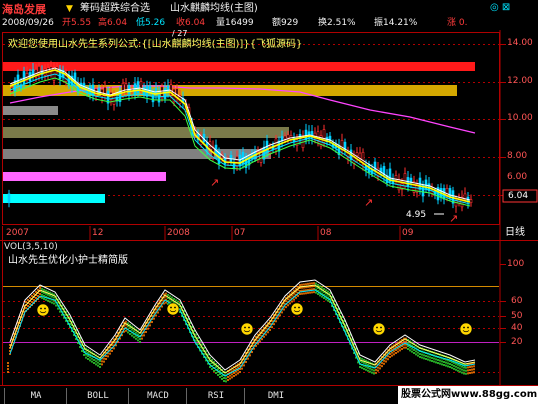 The height and width of the screenshot is (404, 538). I want to click on window-control-icons: ◎ ⊠, so click(500, 8).